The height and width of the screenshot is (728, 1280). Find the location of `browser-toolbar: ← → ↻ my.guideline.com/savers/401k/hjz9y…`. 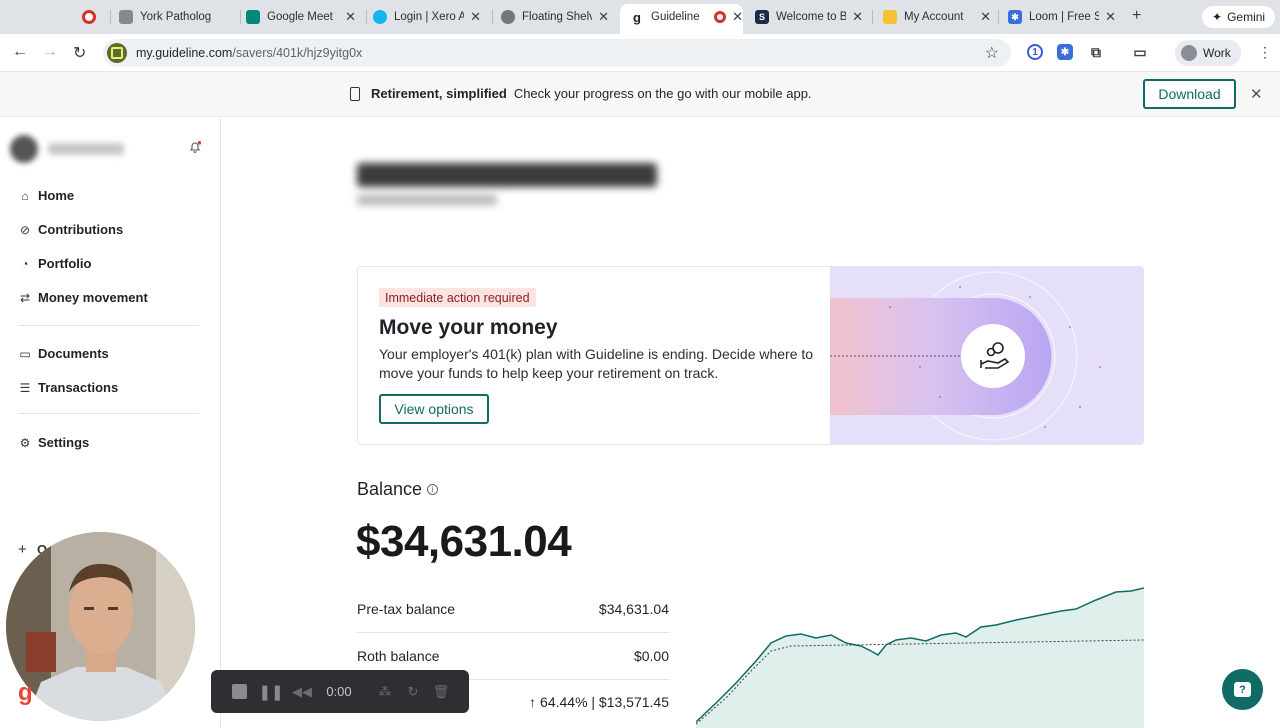

browser-toolbar: ← → ↻ my.guideline.com/savers/401k/hjz9y… is located at coordinates (640, 53).